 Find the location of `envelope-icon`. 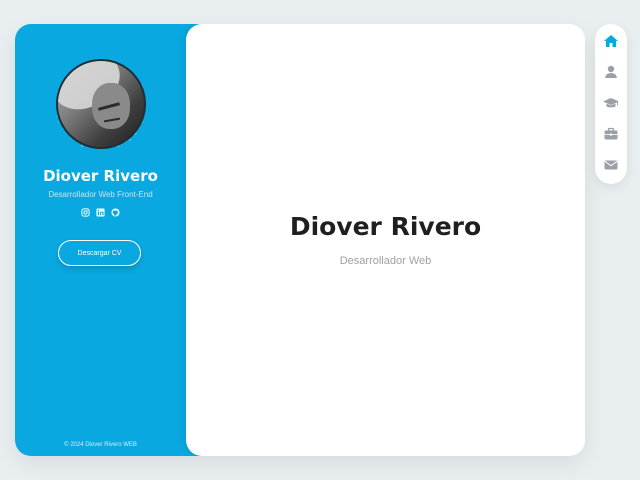

envelope-icon is located at coordinates (611, 165).